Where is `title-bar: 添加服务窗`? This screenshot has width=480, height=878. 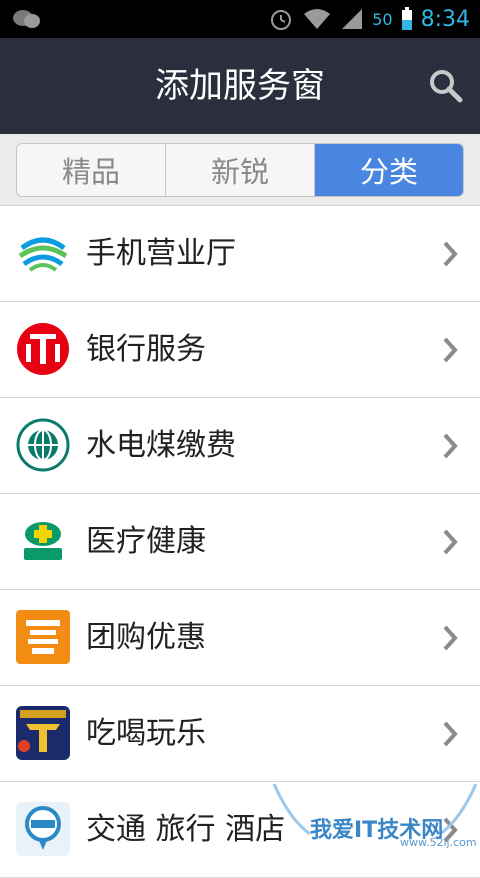 title-bar: 添加服务窗 is located at coordinates (240, 86).